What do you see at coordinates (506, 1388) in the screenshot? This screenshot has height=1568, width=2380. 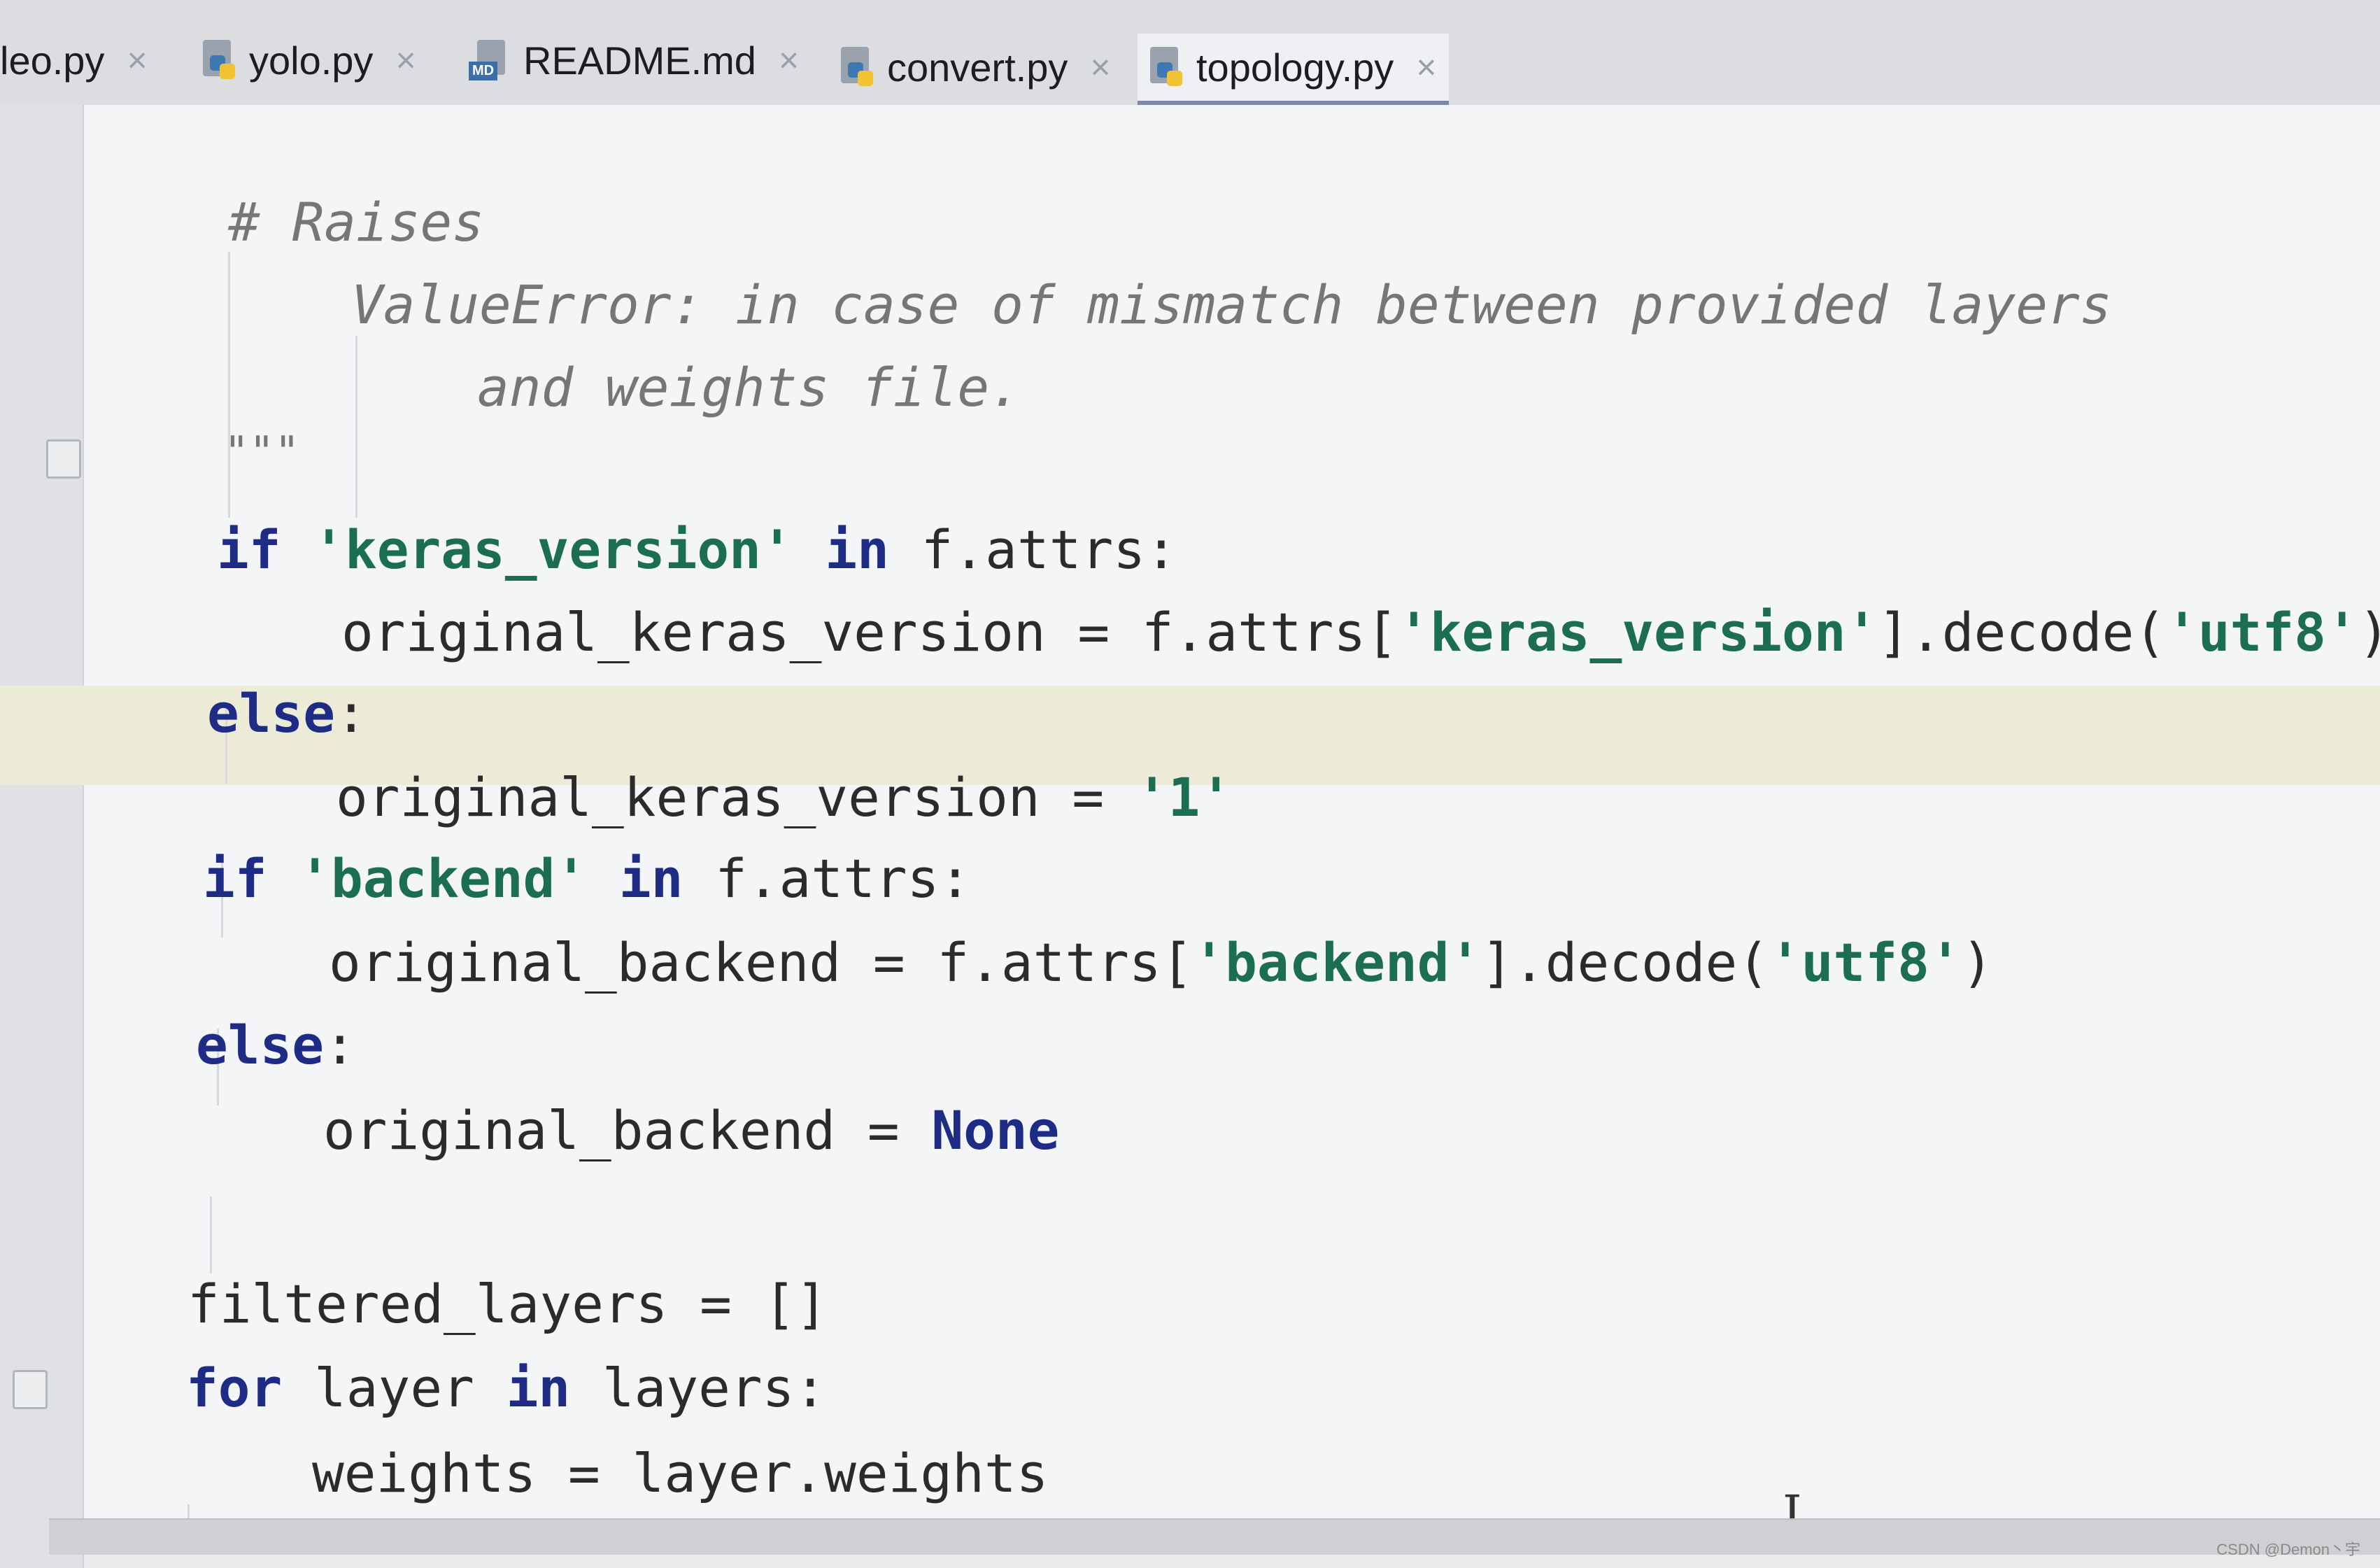 I see `code-line-14: for layer in layers:` at bounding box center [506, 1388].